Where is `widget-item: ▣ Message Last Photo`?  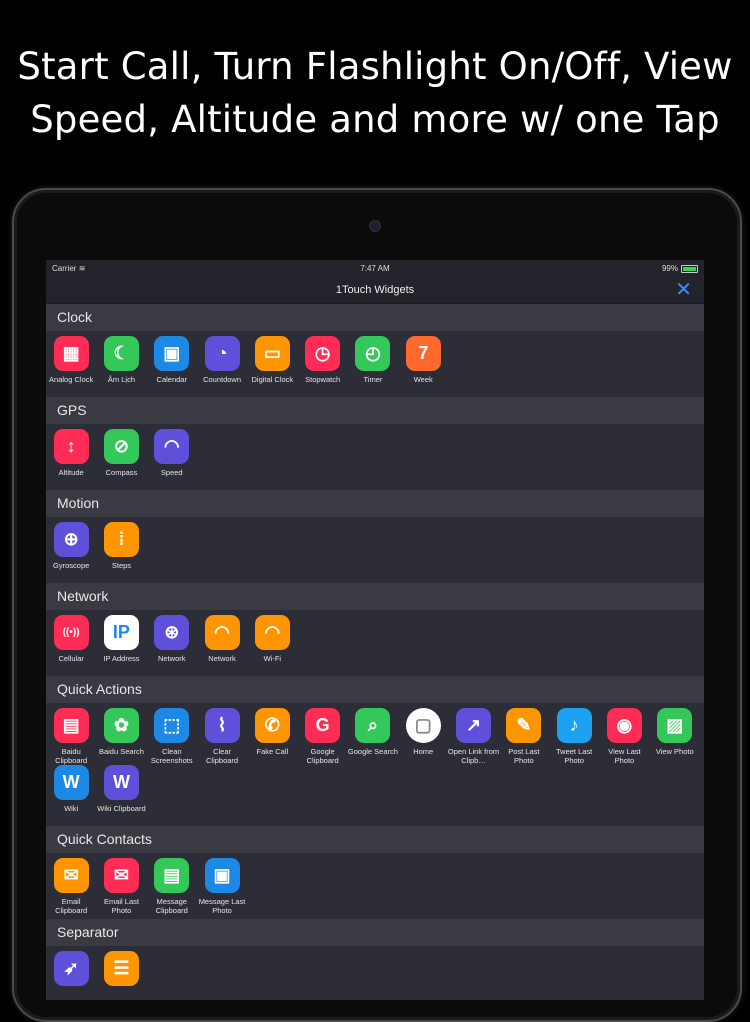
widget-item: ▣ Message Last Photo is located at coordinates (222, 886).